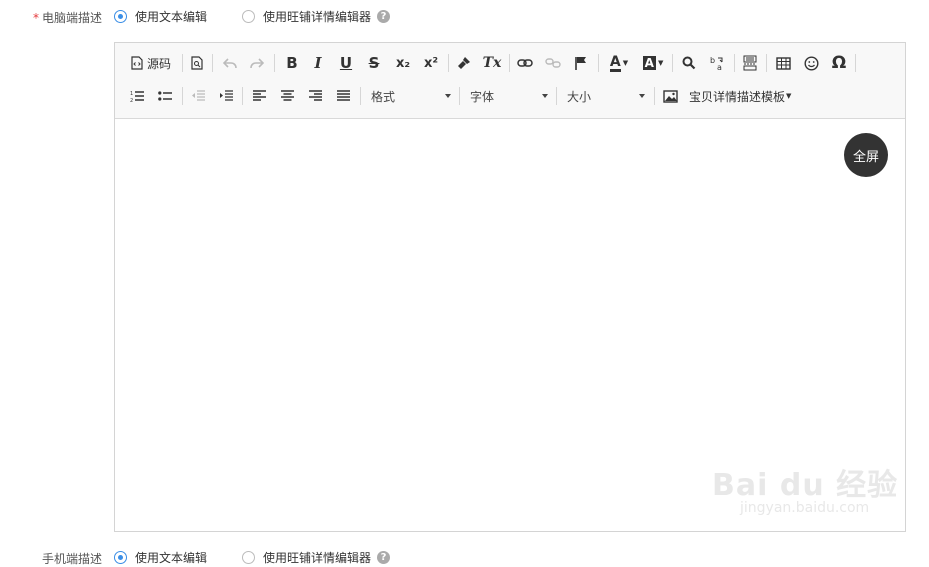 The width and height of the screenshot is (929, 567). I want to click on background-color-button: A ▼, so click(653, 63).